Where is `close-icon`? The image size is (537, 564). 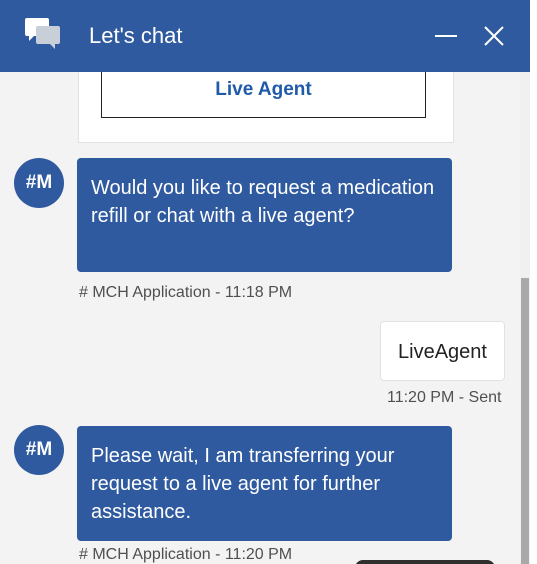 close-icon is located at coordinates (494, 36).